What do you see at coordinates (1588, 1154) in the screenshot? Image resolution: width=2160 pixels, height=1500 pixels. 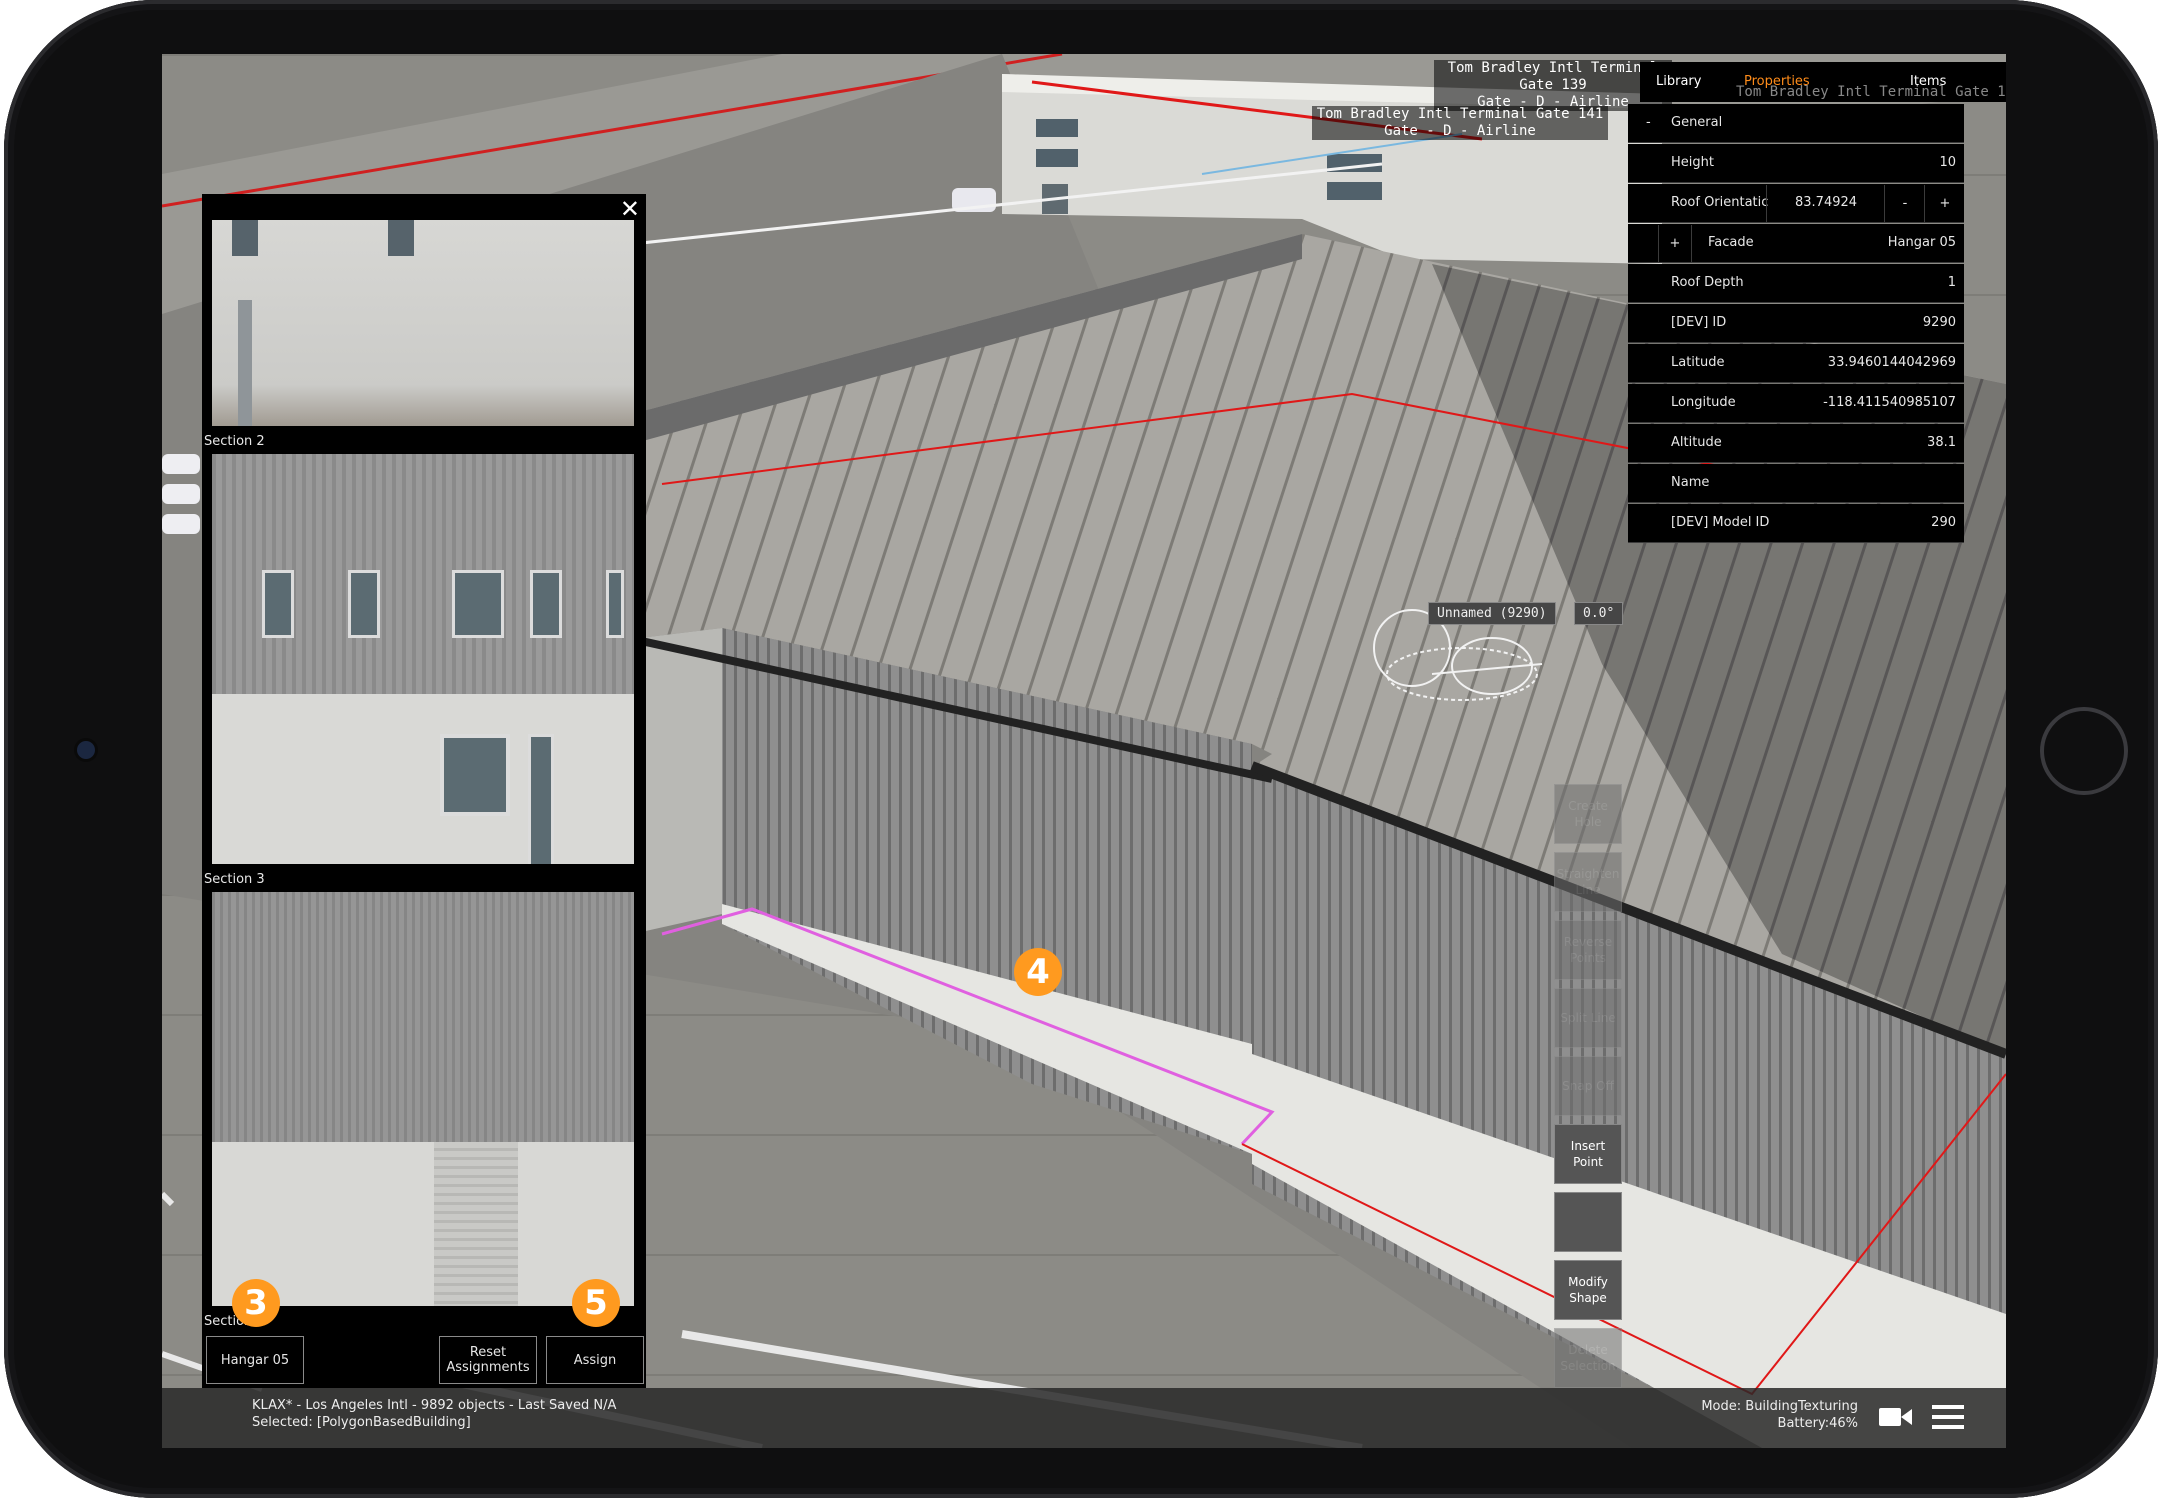 I see `insert-point-button: Insert Point` at bounding box center [1588, 1154].